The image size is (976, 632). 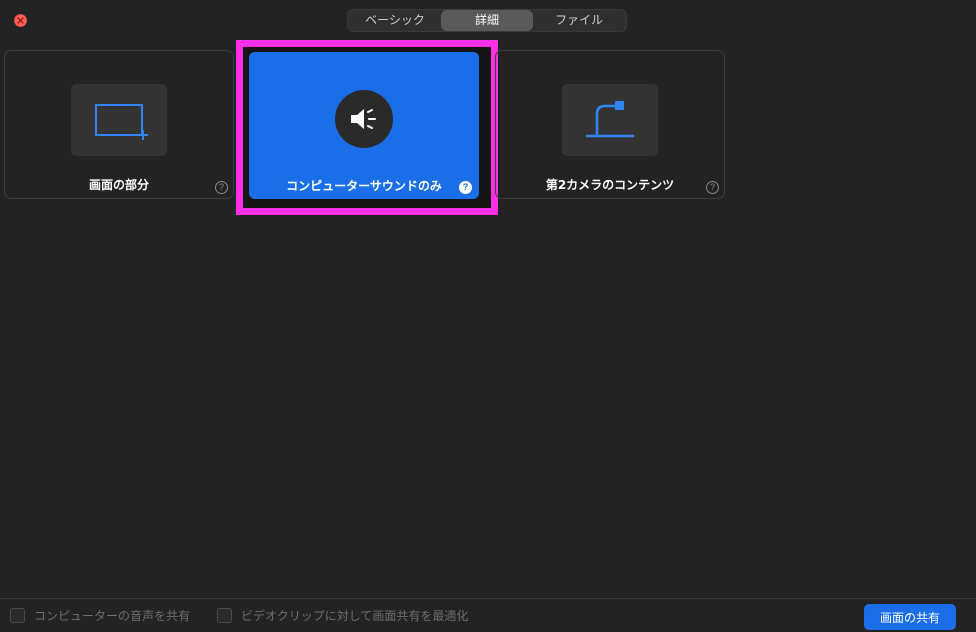 What do you see at coordinates (488, 598) in the screenshot?
I see `footer-divider` at bounding box center [488, 598].